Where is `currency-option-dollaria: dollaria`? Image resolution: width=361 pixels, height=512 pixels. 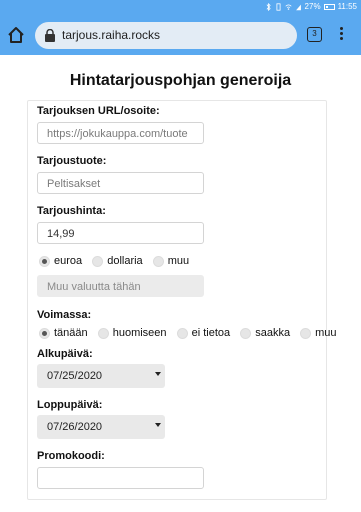 currency-option-dollaria: dollaria is located at coordinates (117, 261).